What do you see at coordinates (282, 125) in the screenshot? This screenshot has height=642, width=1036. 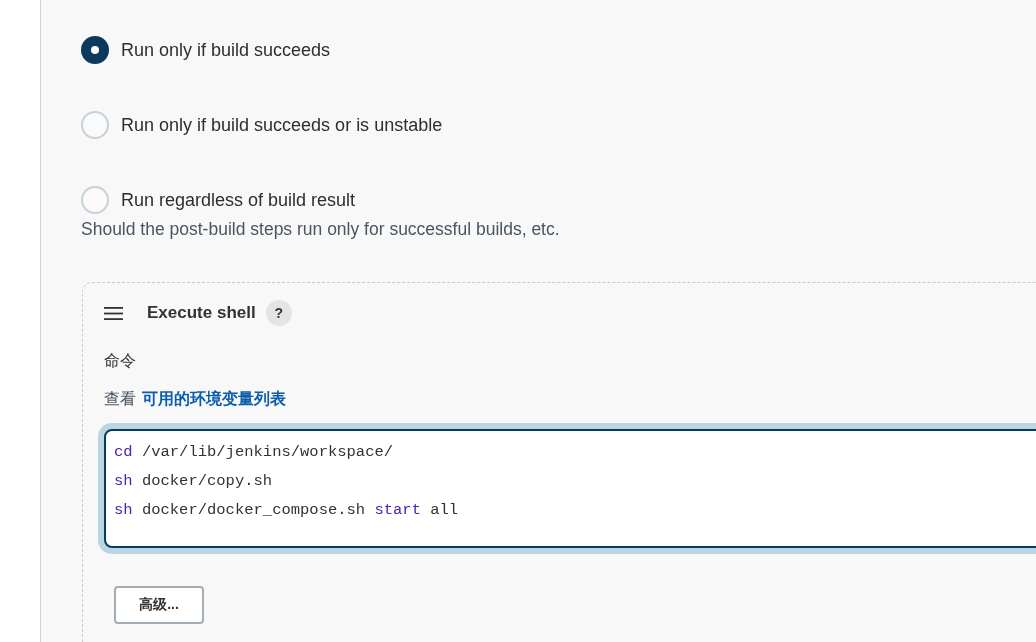 I see `option-label: Run only if build succeeds or is unstable` at bounding box center [282, 125].